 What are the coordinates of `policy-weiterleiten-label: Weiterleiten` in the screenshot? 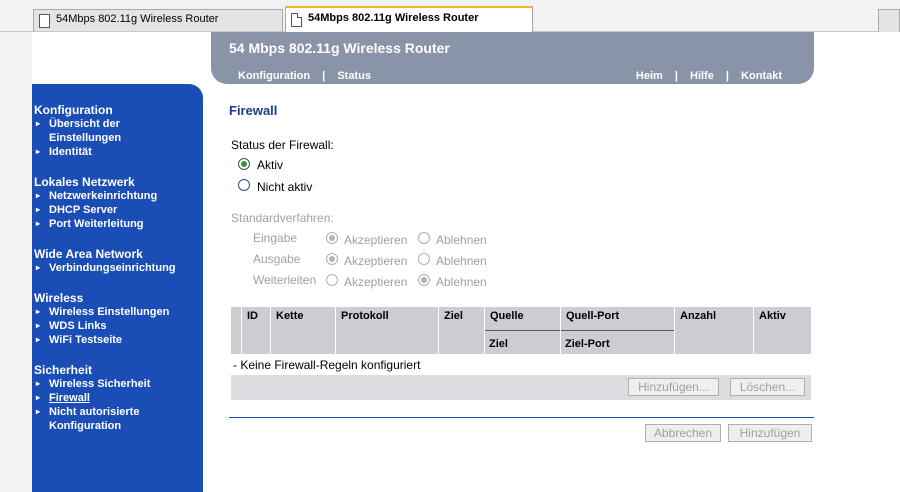 It's located at (285, 280).